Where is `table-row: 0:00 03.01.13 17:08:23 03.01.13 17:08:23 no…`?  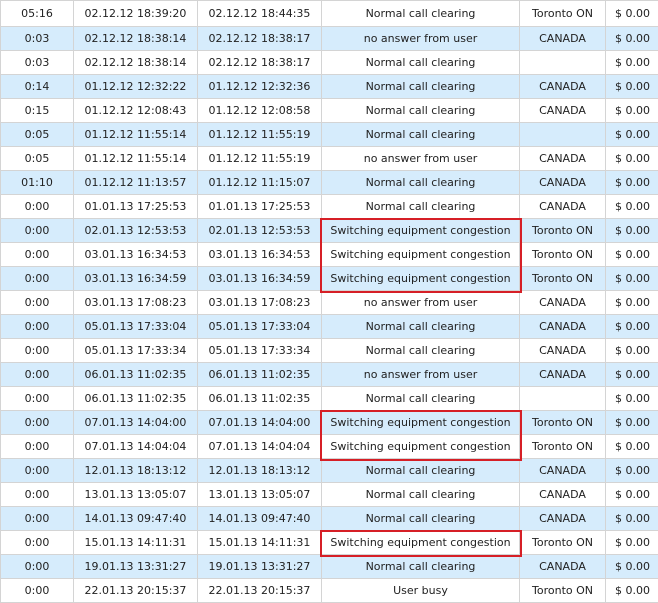
table-row: 0:00 03.01.13 17:08:23 03.01.13 17:08:23 no… is located at coordinates (329, 302).